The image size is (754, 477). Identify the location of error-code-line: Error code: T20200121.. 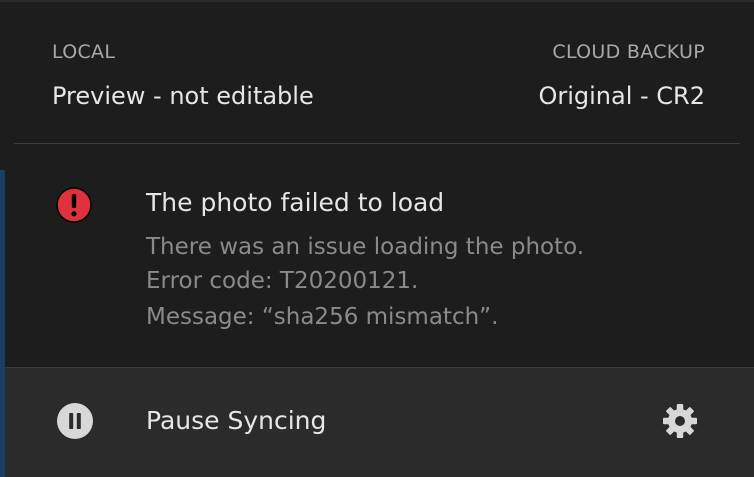
(282, 281).